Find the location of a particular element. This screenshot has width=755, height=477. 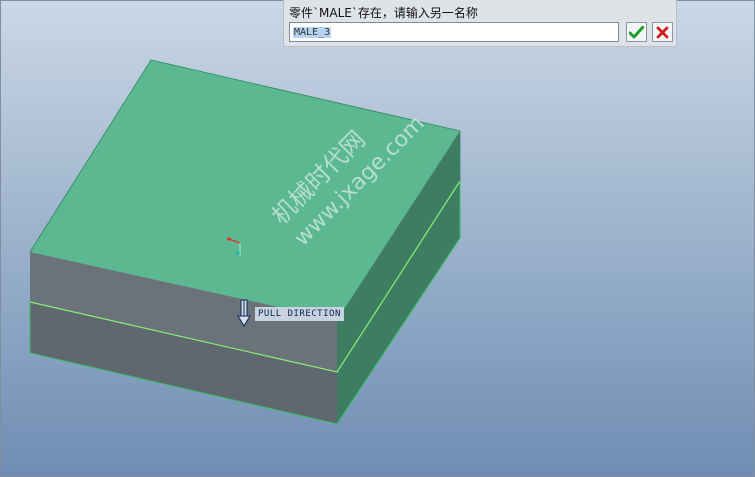

check-icon is located at coordinates (636, 31).